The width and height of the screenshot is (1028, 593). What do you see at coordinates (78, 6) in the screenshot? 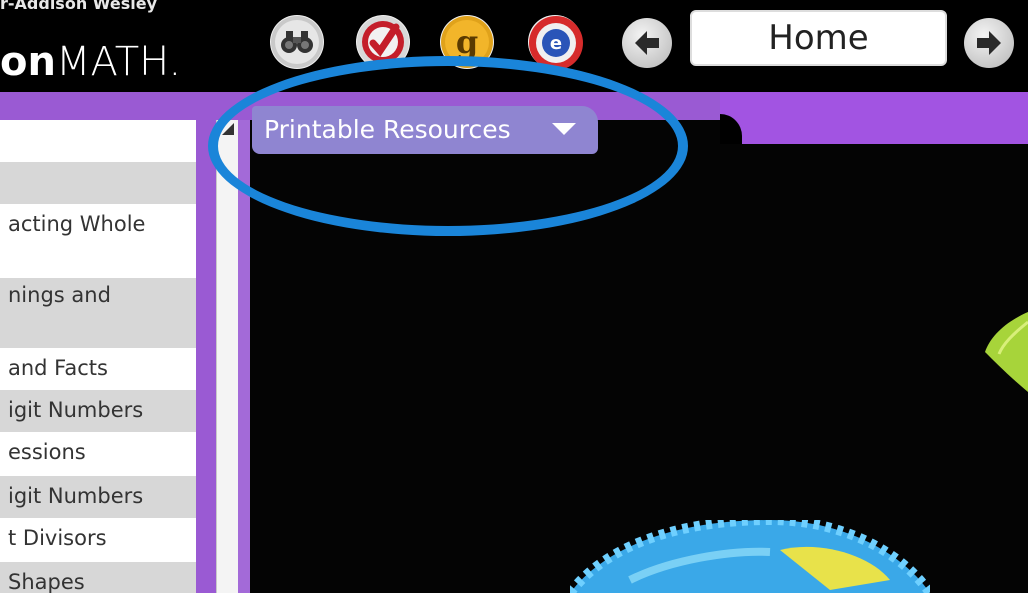
I see `publisher-text: r-Addison Wesley` at bounding box center [78, 6].